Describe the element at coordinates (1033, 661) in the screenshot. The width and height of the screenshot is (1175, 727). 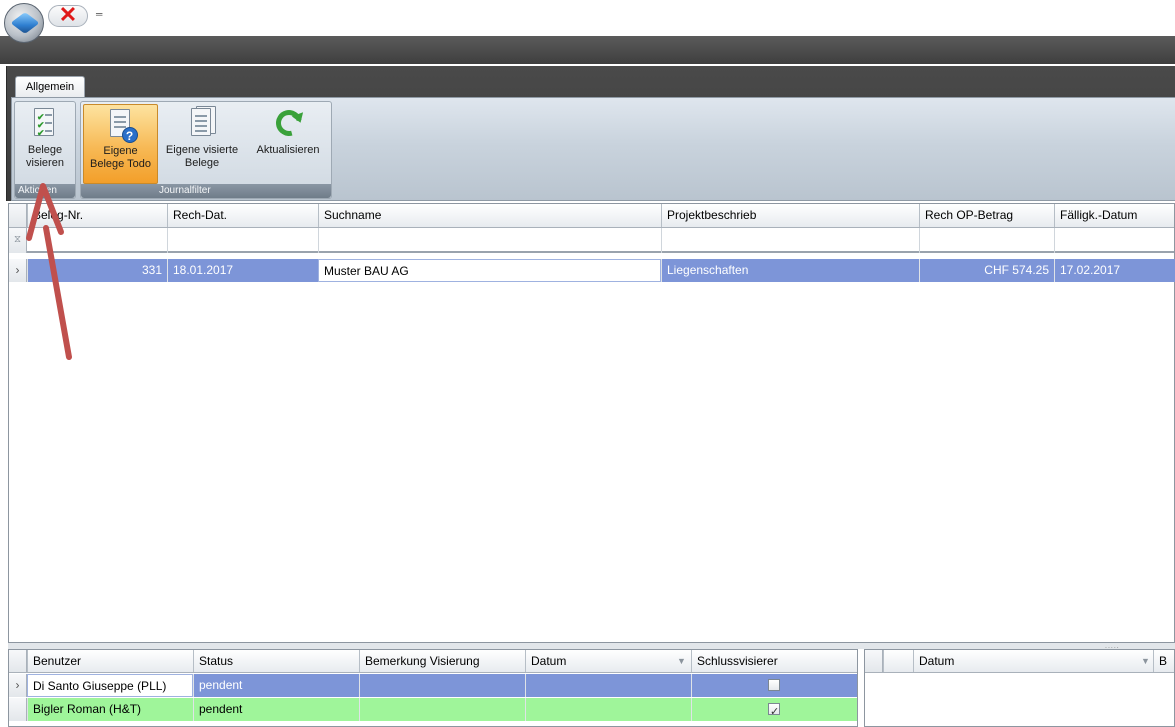
I see `col-right-datum: Datum` at that location.